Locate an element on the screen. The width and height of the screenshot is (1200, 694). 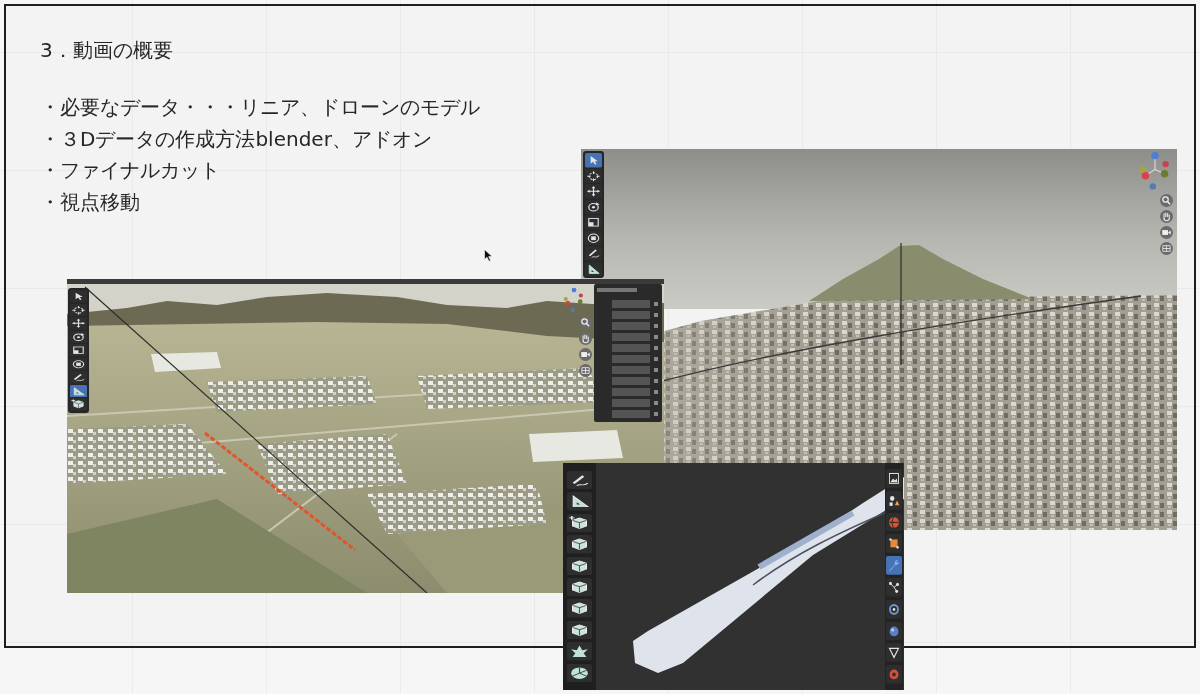
slide-title: 3．動画の概要 is located at coordinates (106, 50).